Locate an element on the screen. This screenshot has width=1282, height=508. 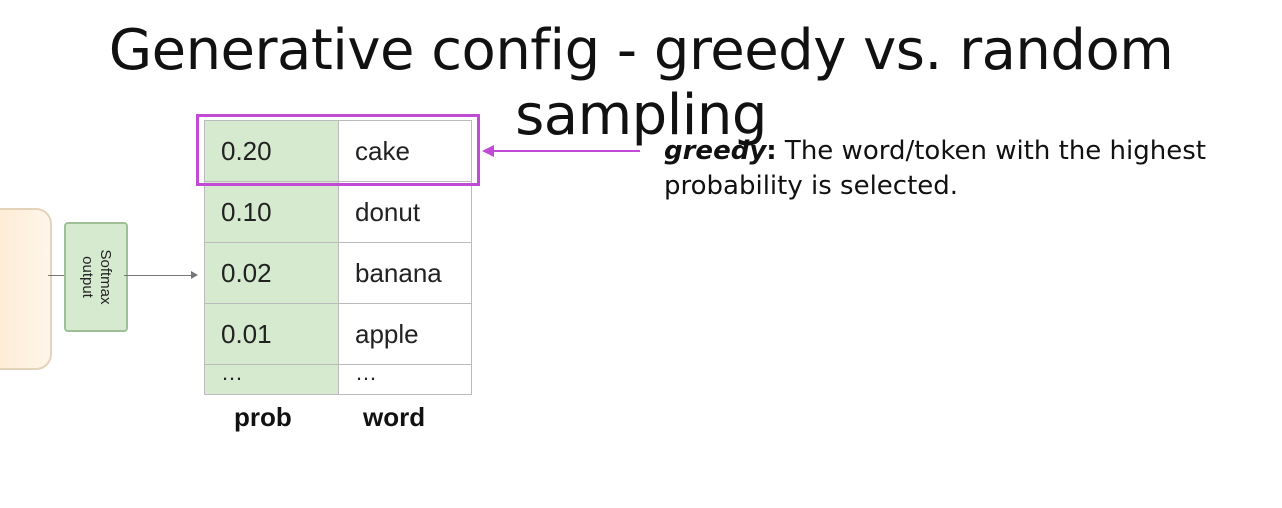
table-row: 0.10 donut is located at coordinates (338, 212).